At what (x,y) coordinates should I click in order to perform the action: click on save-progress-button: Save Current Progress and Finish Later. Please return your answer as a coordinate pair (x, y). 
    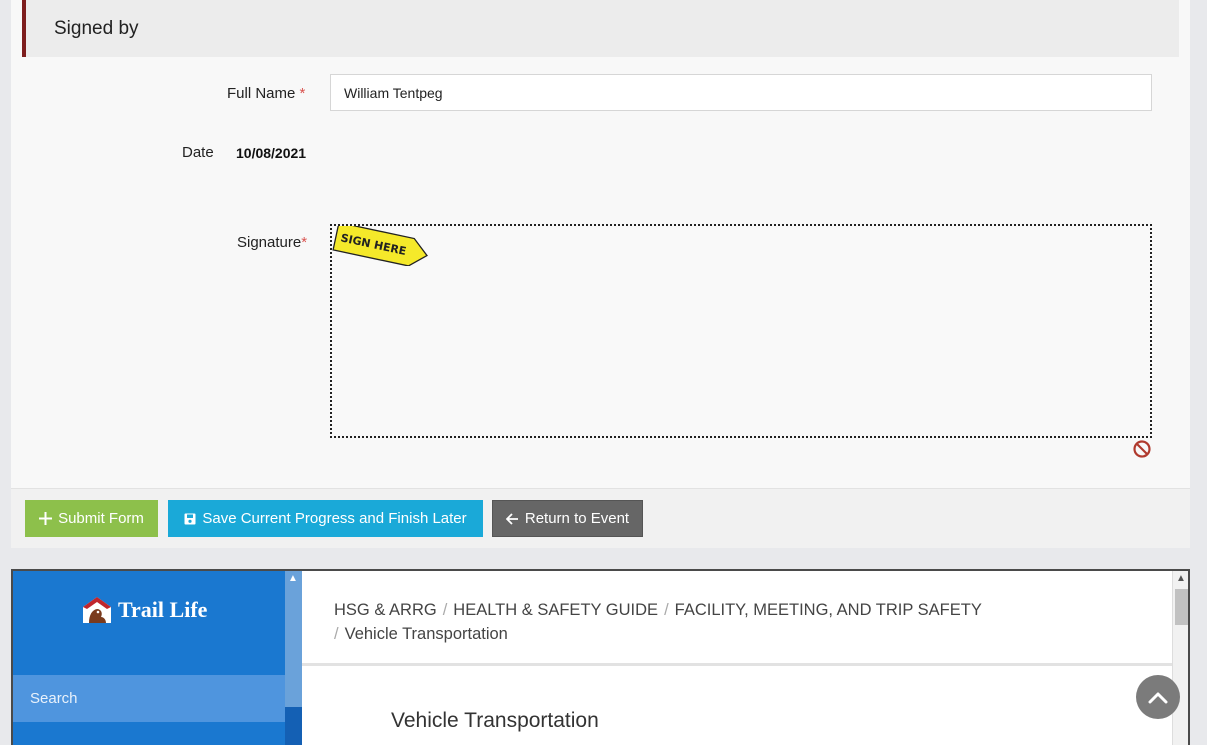
    Looking at the image, I should click on (325, 518).